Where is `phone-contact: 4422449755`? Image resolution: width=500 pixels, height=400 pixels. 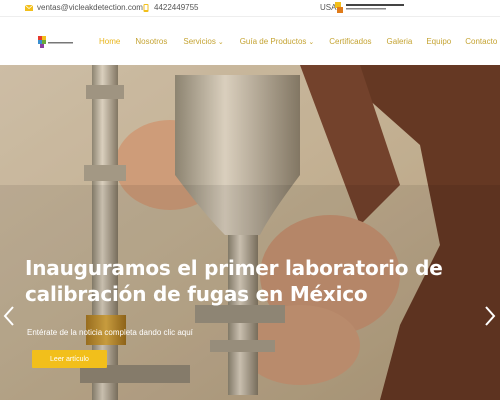 phone-contact: 4422449755 is located at coordinates (170, 7).